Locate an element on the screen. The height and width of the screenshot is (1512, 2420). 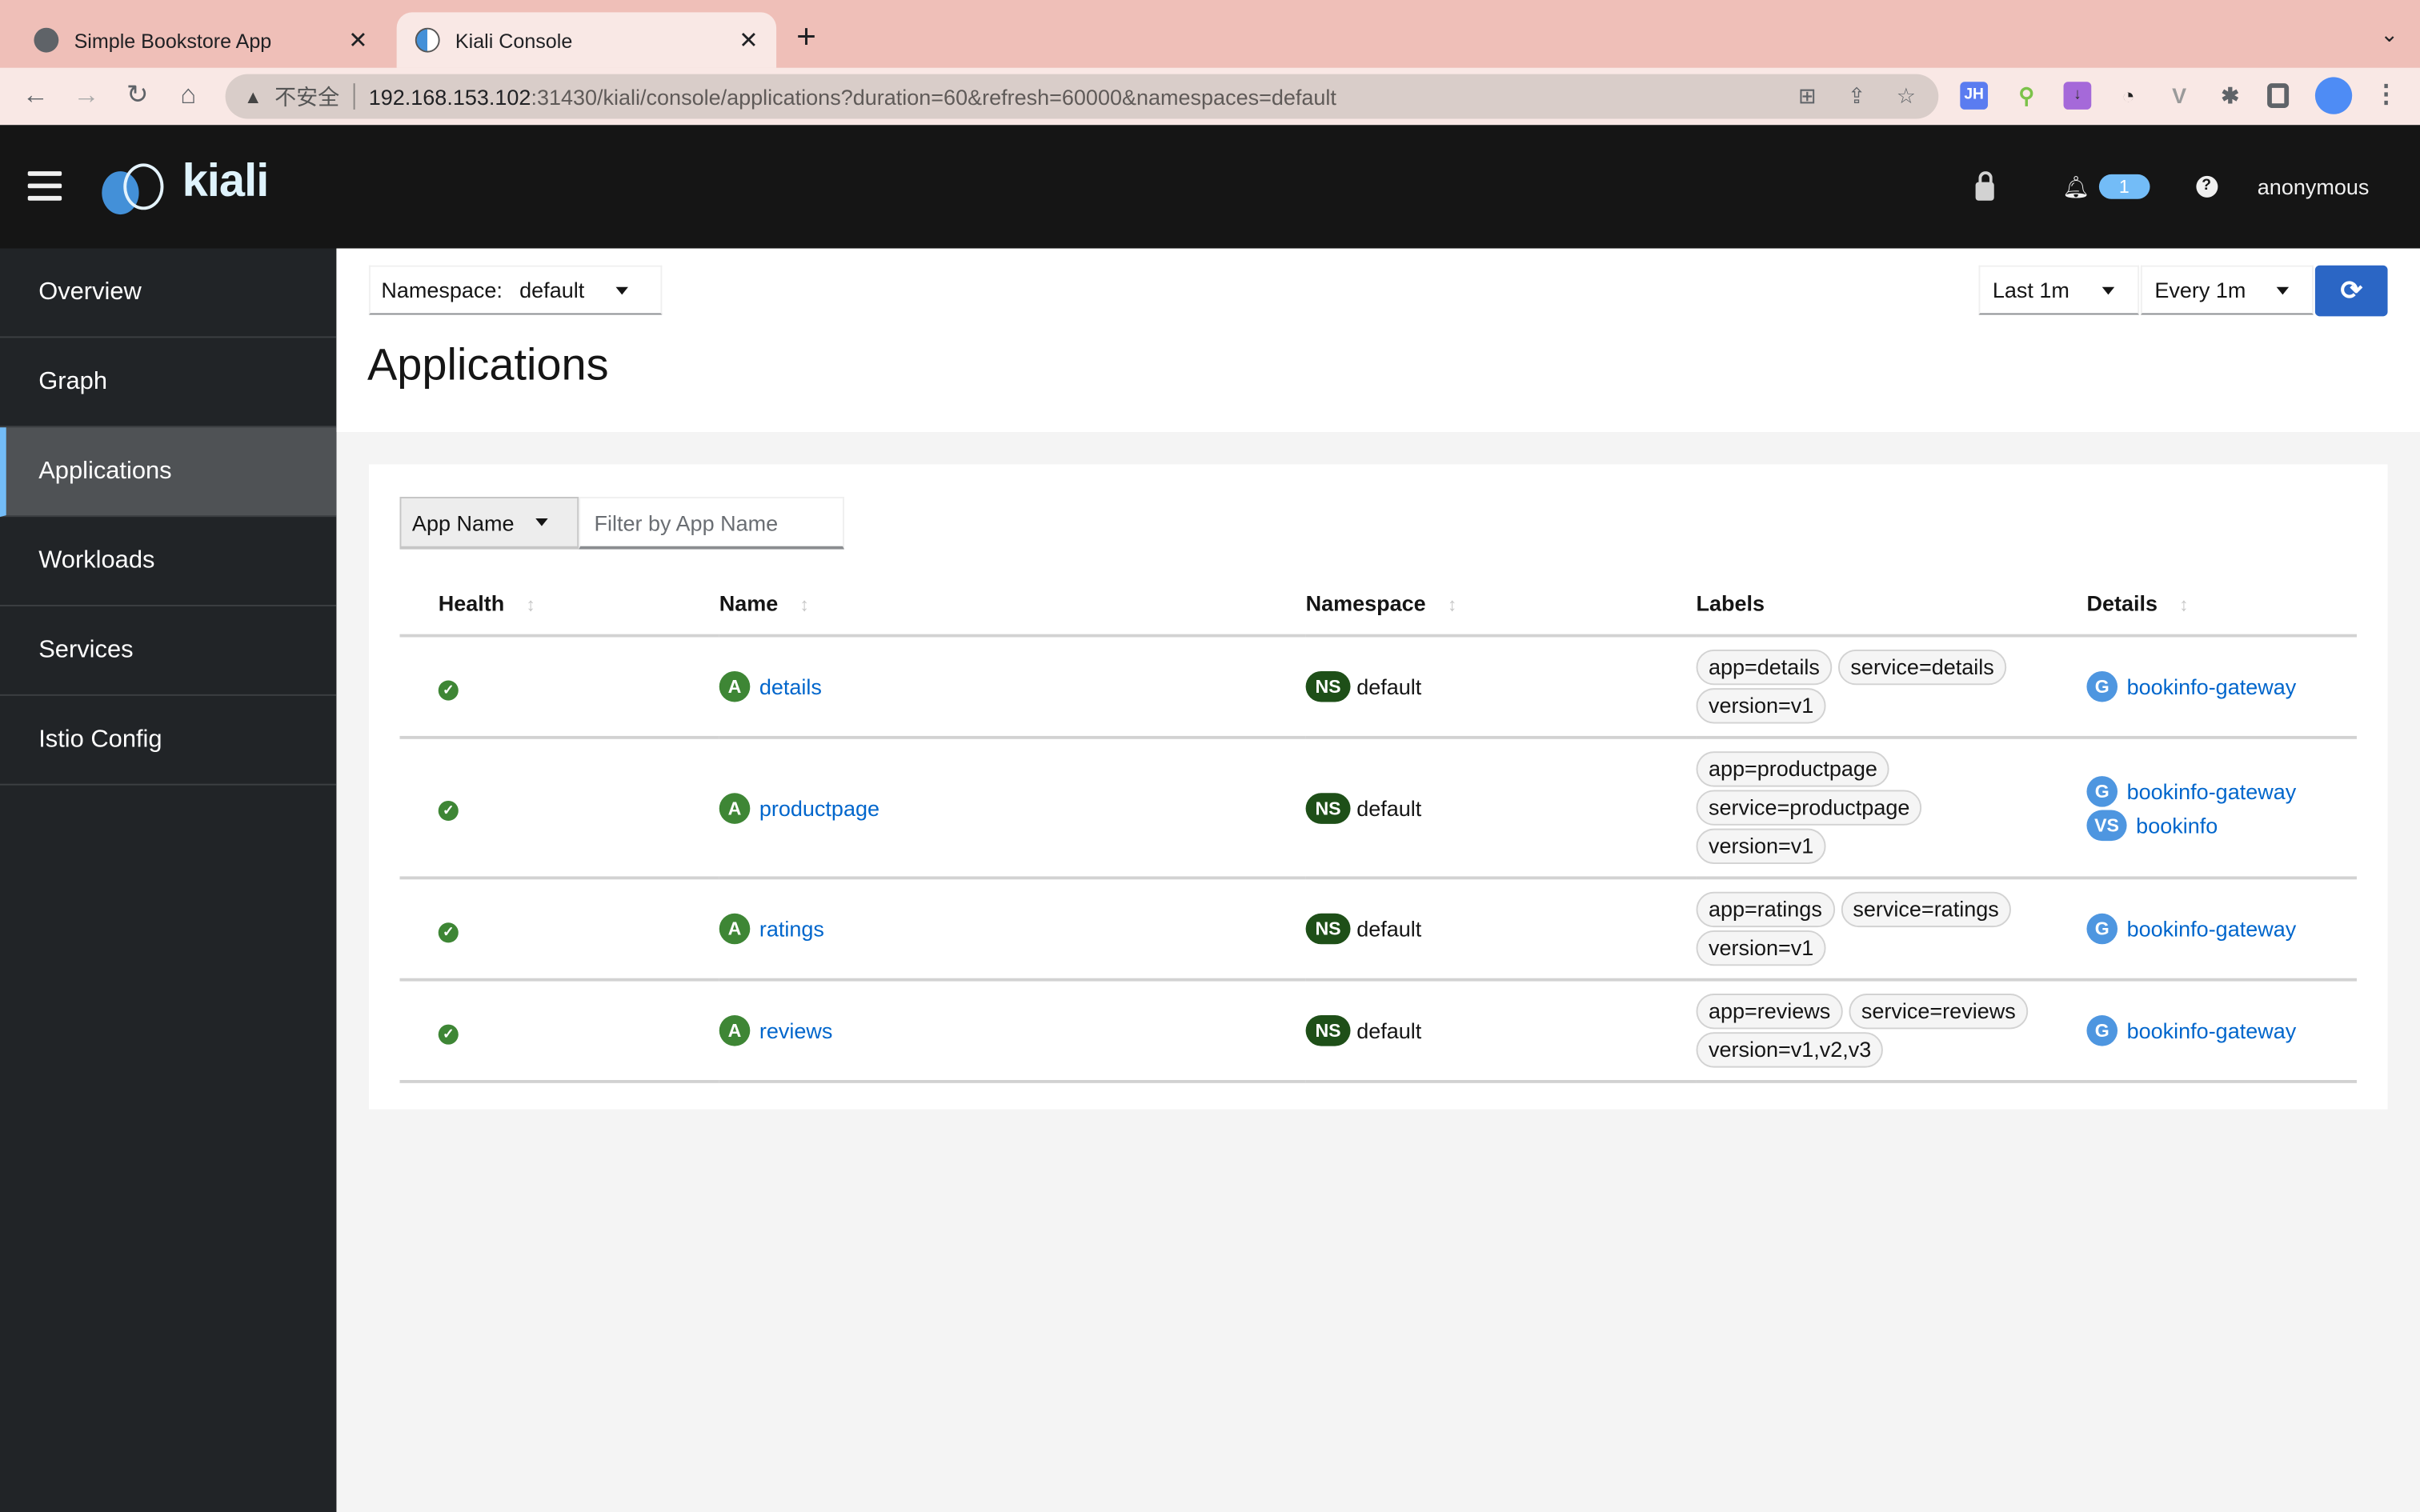
namespace-value: default is located at coordinates (552, 290).